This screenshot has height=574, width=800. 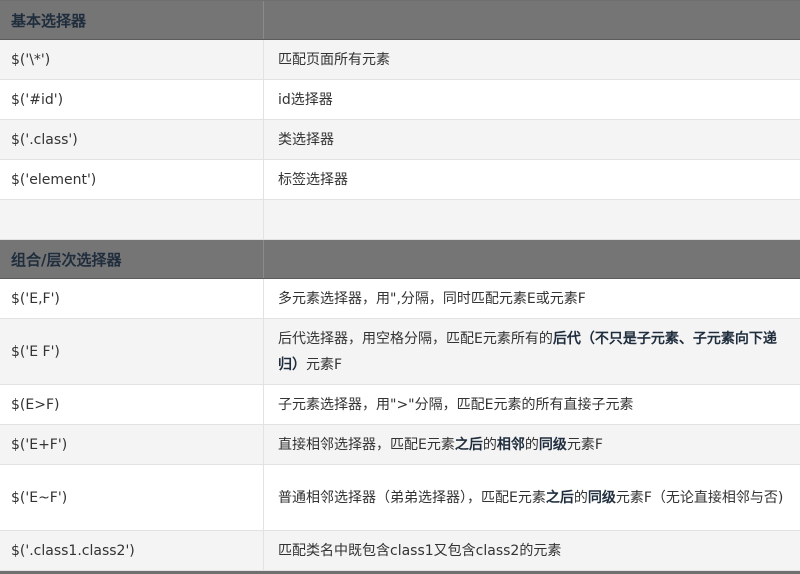 What do you see at coordinates (313, 179) in the screenshot?
I see `description-cell: 标签选择器` at bounding box center [313, 179].